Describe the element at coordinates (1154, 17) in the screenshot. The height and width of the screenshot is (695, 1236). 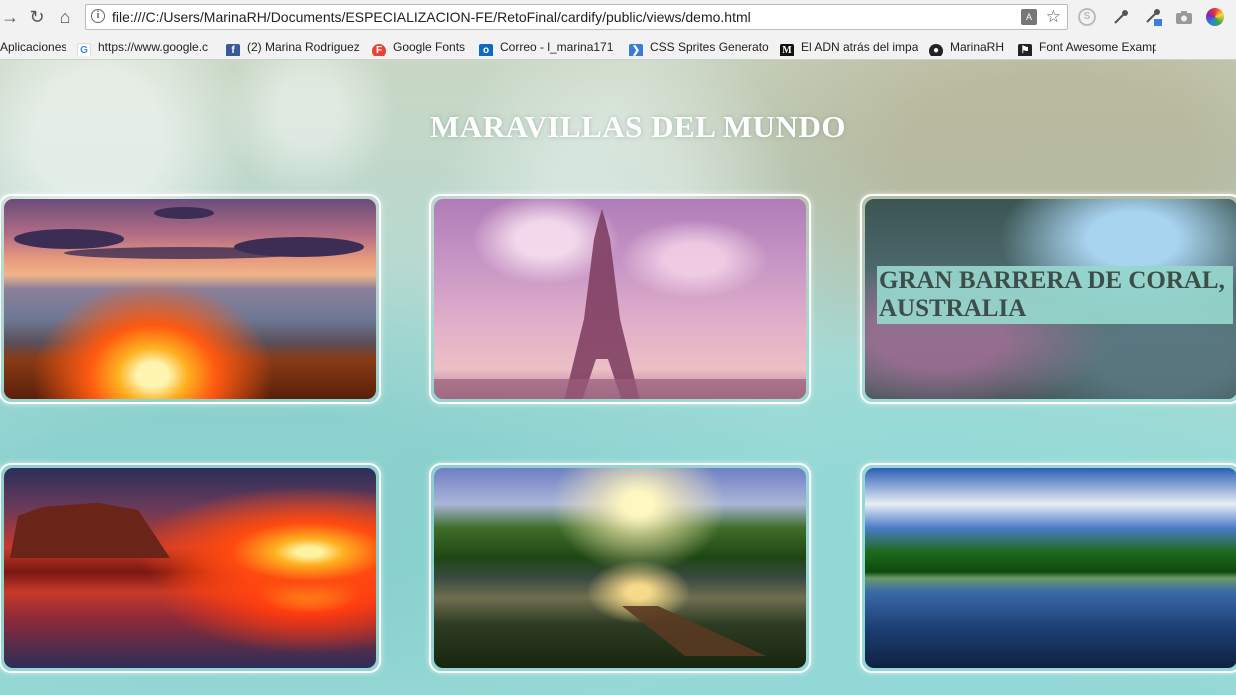
I see `colorpick-eyedropper-icon` at that location.